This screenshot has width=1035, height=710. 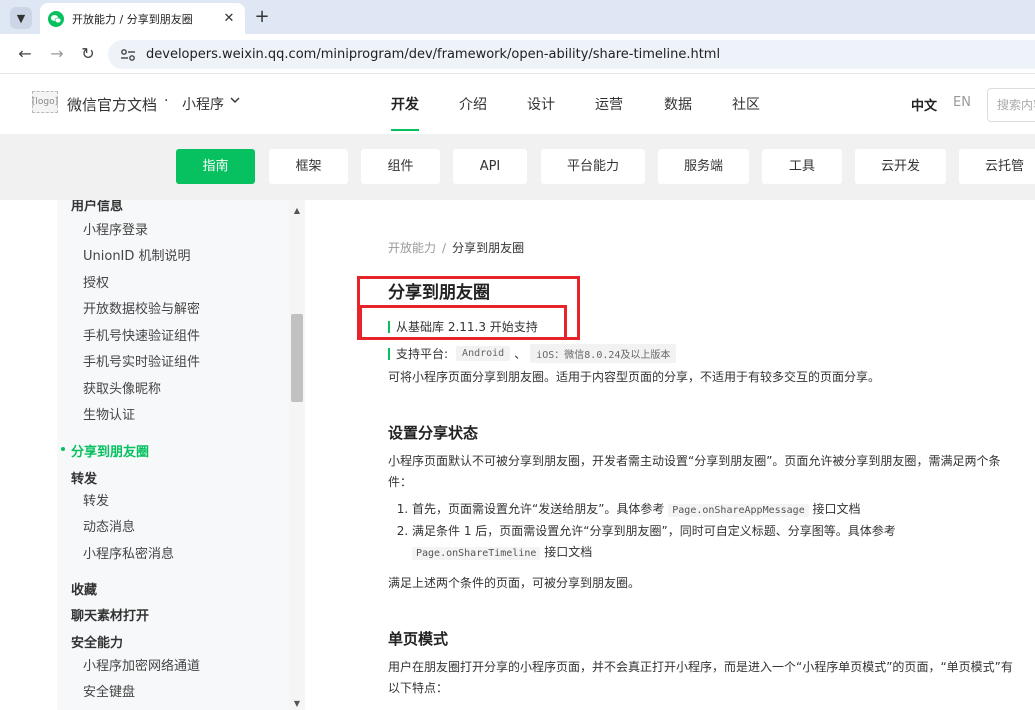 What do you see at coordinates (418, 639) in the screenshot?
I see `section-title-single-page: 单页模式` at bounding box center [418, 639].